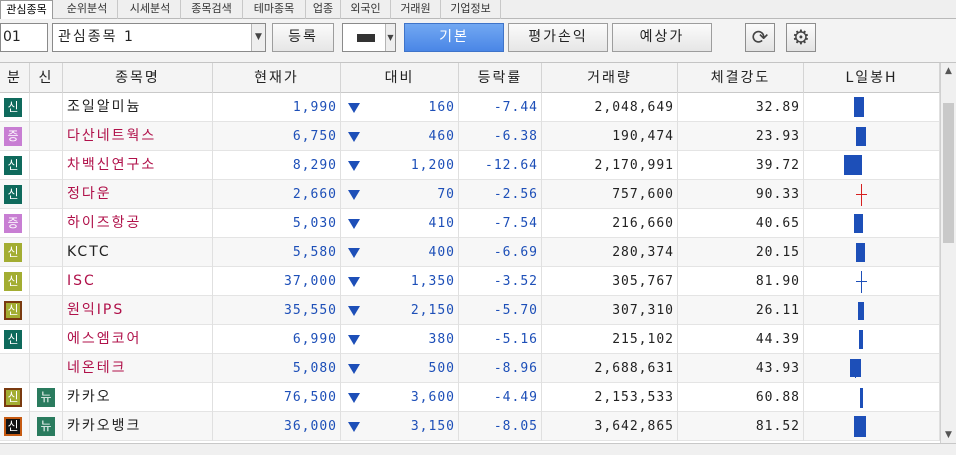  I want to click on watchlist-group-select: 관심종목 1 ▼, so click(159, 37).